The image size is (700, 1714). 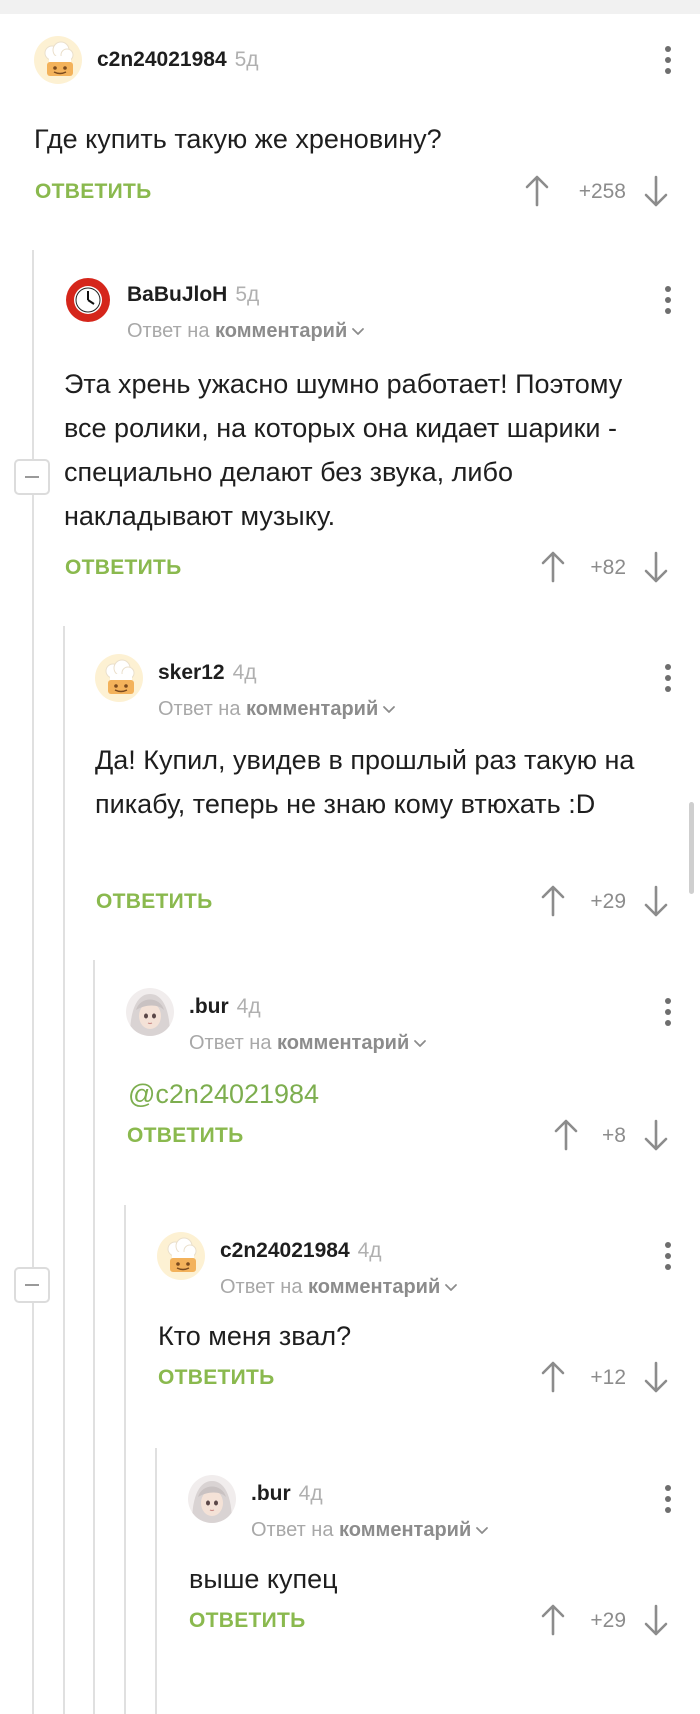 I want to click on mention-link: @c2n24021984, so click(x=223, y=1094).